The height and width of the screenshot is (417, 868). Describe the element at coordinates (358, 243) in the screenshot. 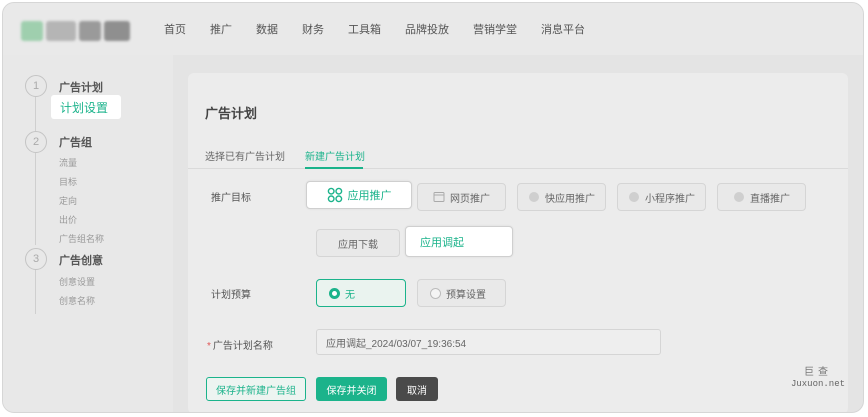

I see `sub-option-app-download: 应用下载` at that location.